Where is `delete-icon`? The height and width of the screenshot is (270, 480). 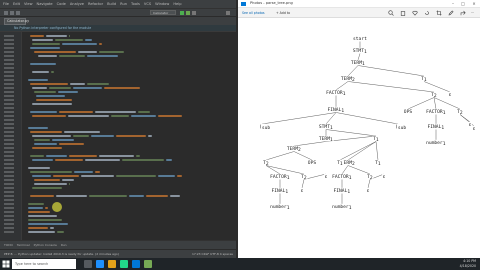
delete-icon is located at coordinates (403, 13).